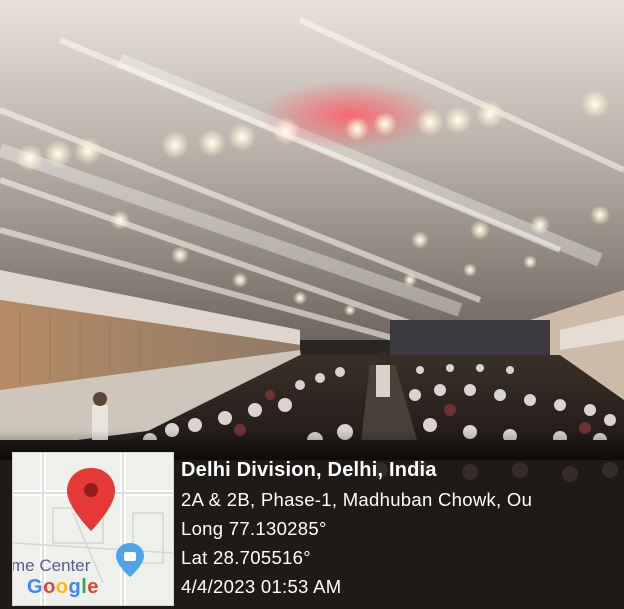 Image resolution: width=624 pixels, height=609 pixels. I want to click on capture-datetime: 4/4/2023 01:53 AM, so click(261, 586).